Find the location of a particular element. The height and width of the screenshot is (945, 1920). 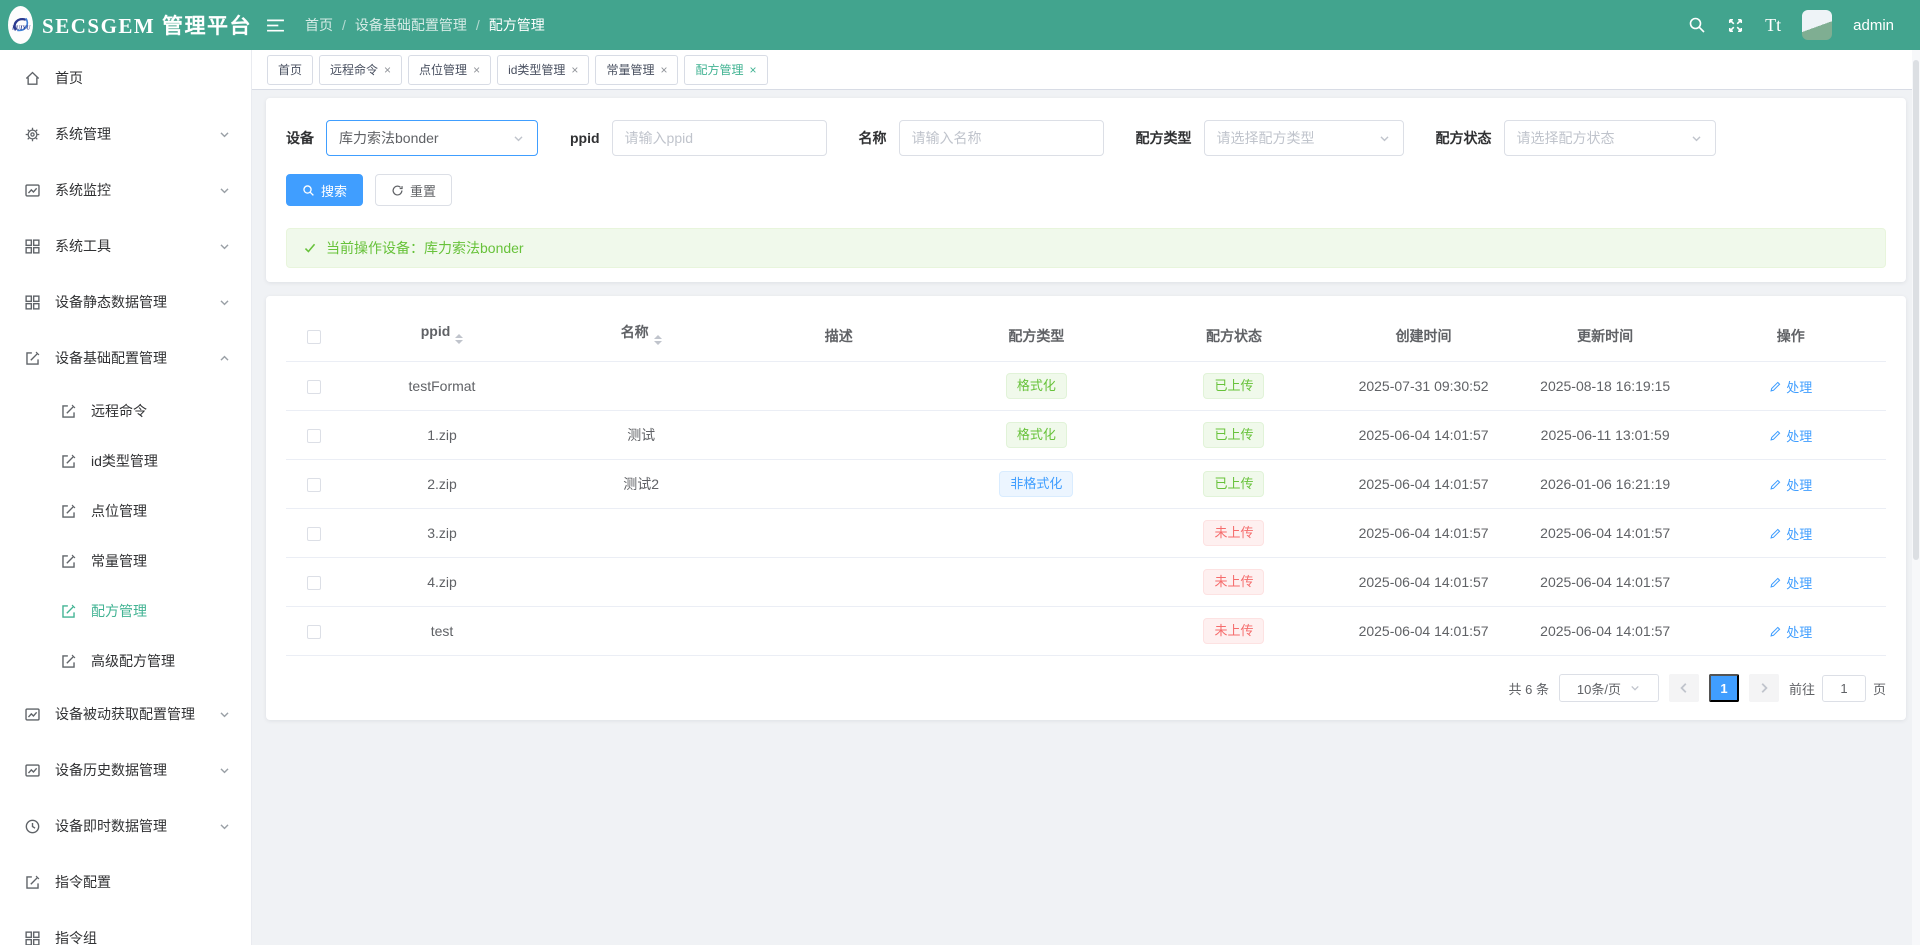

sidebar-item-label: 远程命令 is located at coordinates (119, 411).